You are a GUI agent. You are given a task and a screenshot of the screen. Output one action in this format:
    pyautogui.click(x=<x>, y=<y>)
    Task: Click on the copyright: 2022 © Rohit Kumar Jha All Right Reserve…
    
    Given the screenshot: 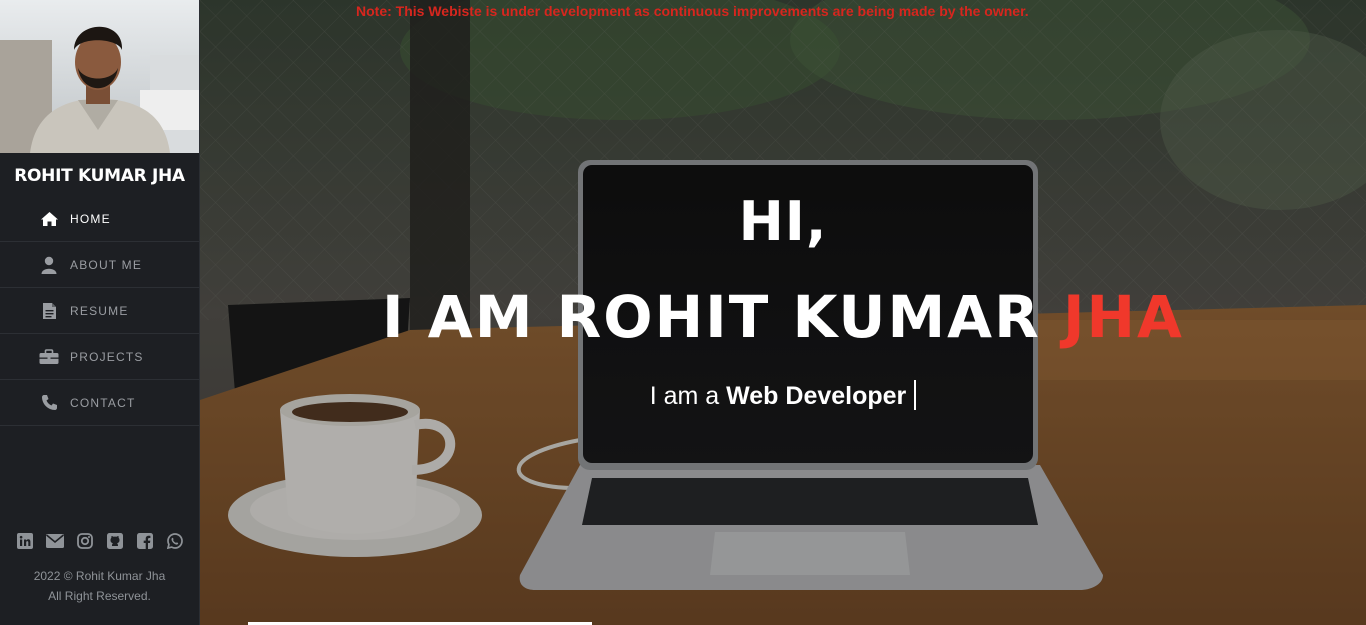 What is the action you would take?
    pyautogui.click(x=99, y=586)
    